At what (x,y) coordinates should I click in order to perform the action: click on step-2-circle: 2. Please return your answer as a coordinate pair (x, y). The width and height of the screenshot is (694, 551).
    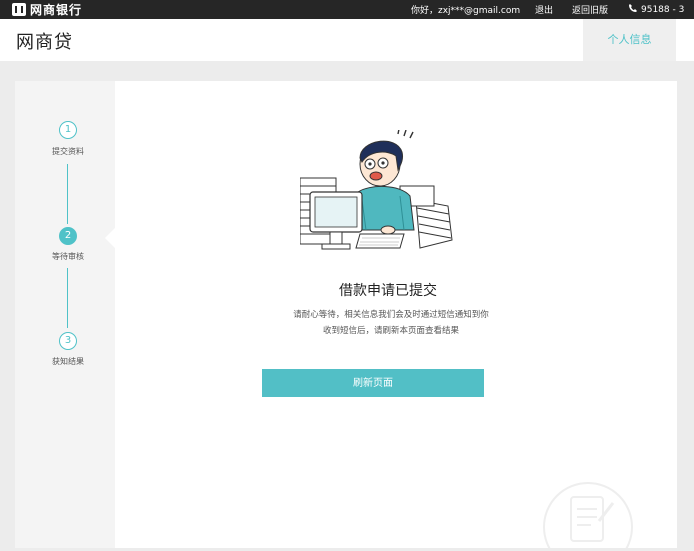
    Looking at the image, I should click on (68, 236).